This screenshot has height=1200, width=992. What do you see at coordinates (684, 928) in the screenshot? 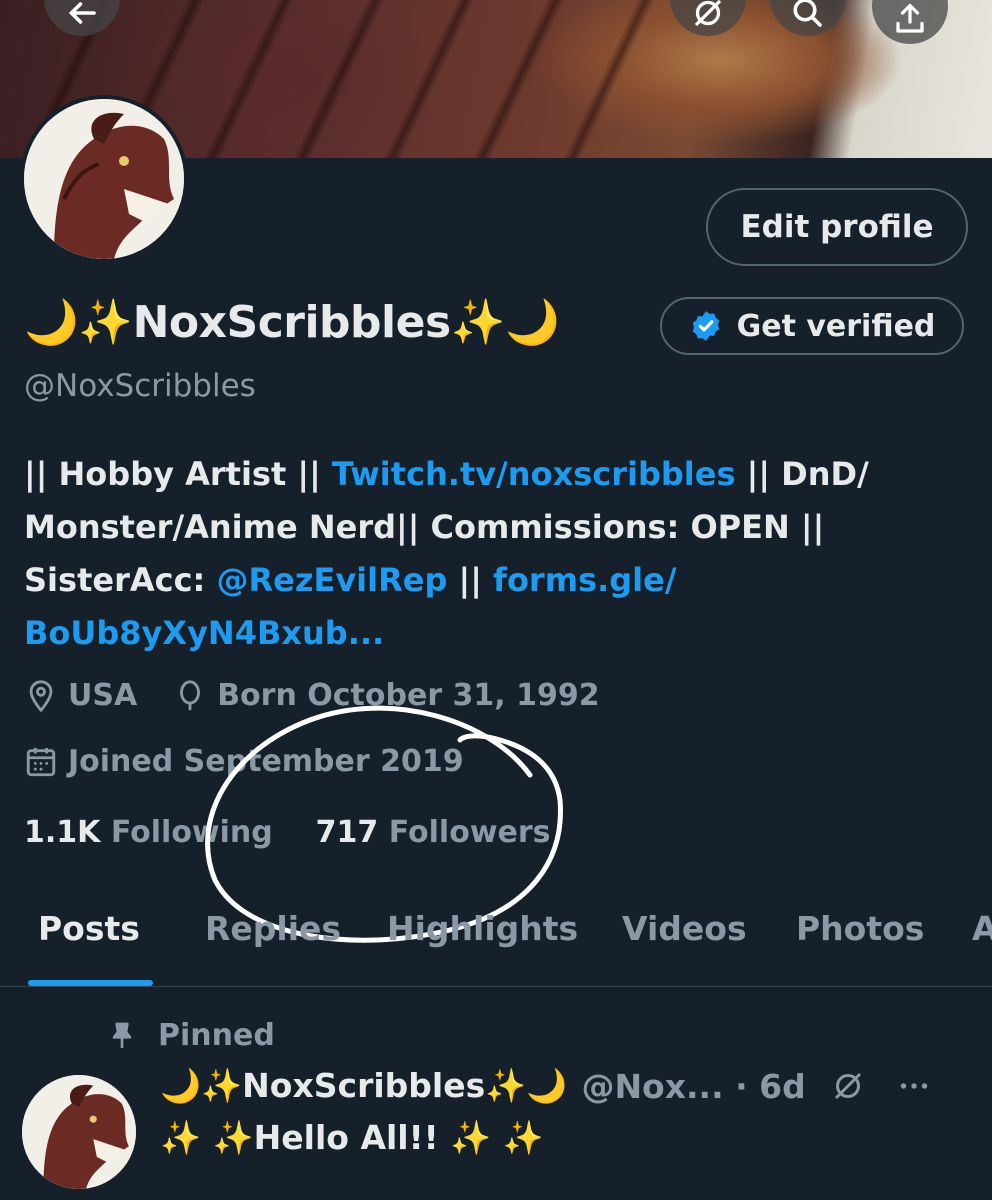
I see `tab-videos: Videos` at bounding box center [684, 928].